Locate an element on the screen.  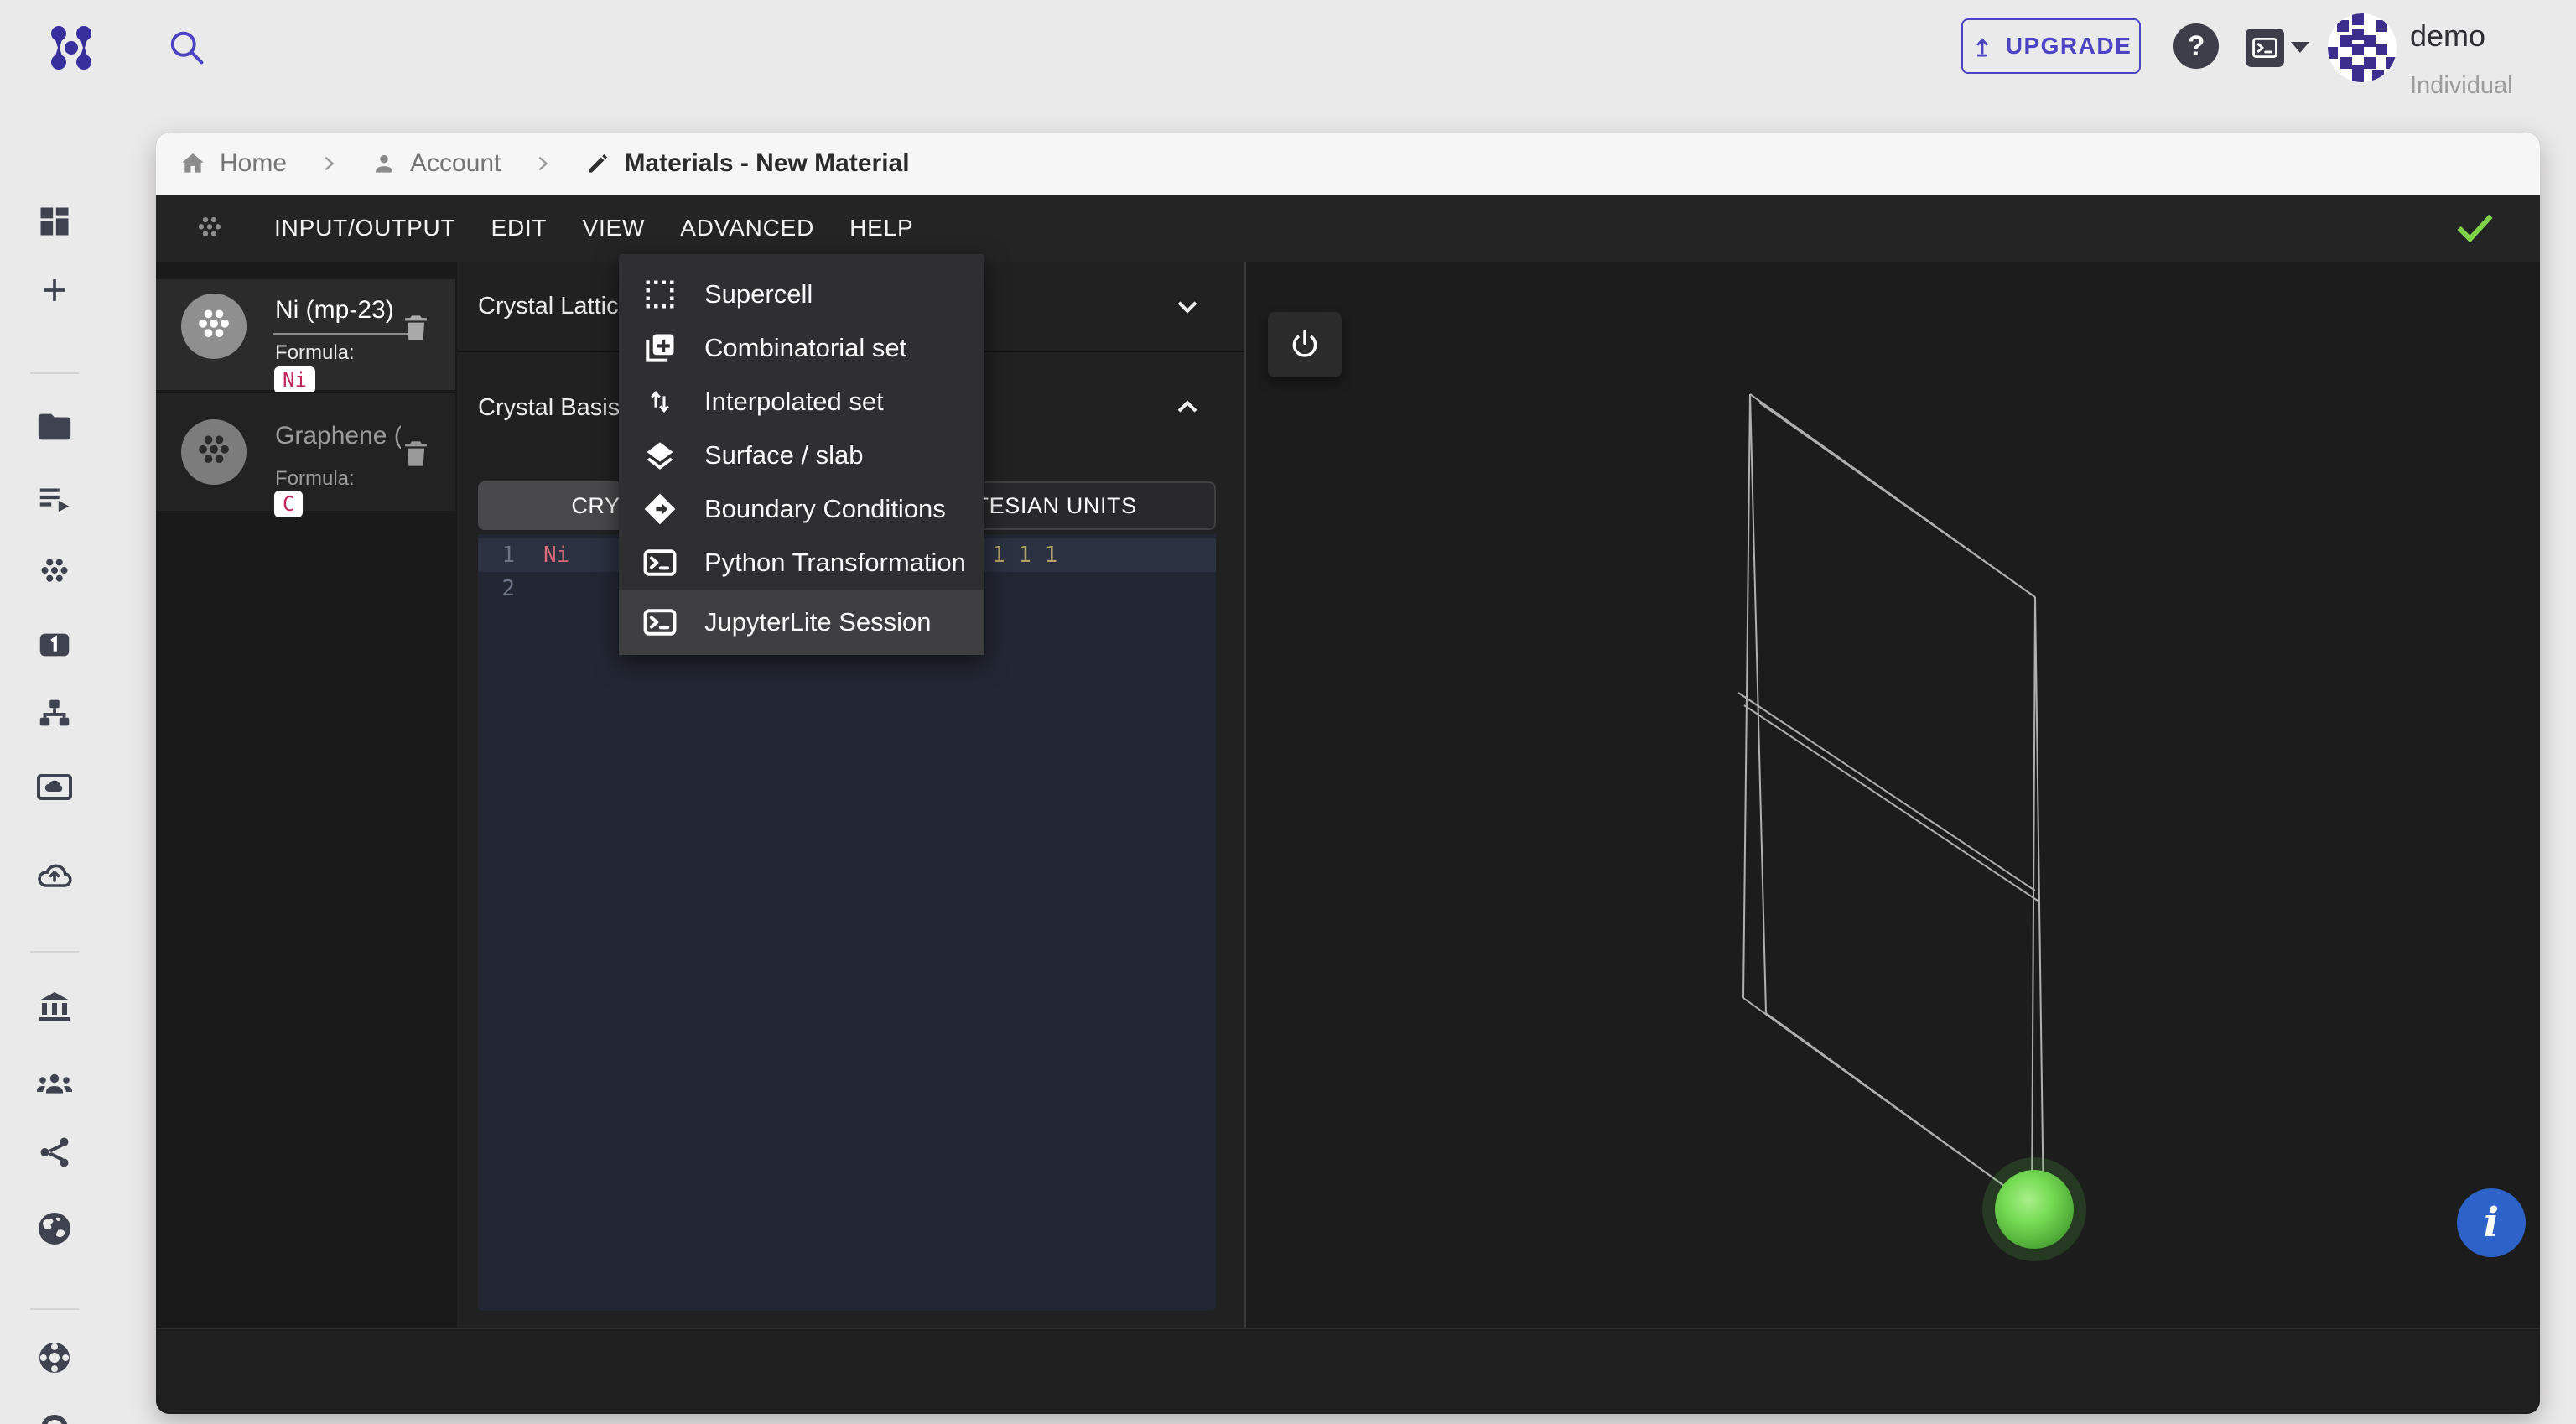
power-icon is located at coordinates (1304, 343).